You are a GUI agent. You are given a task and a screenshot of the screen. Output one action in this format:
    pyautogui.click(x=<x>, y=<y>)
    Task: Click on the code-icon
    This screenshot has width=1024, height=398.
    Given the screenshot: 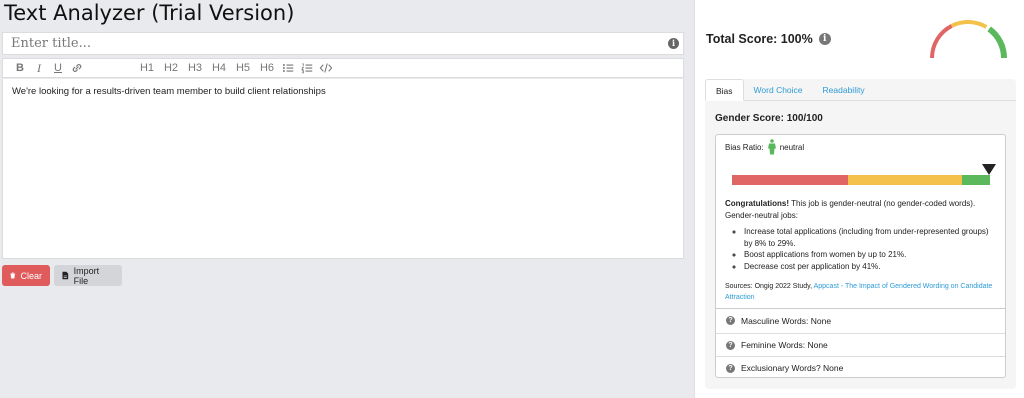 What is the action you would take?
    pyautogui.click(x=326, y=68)
    